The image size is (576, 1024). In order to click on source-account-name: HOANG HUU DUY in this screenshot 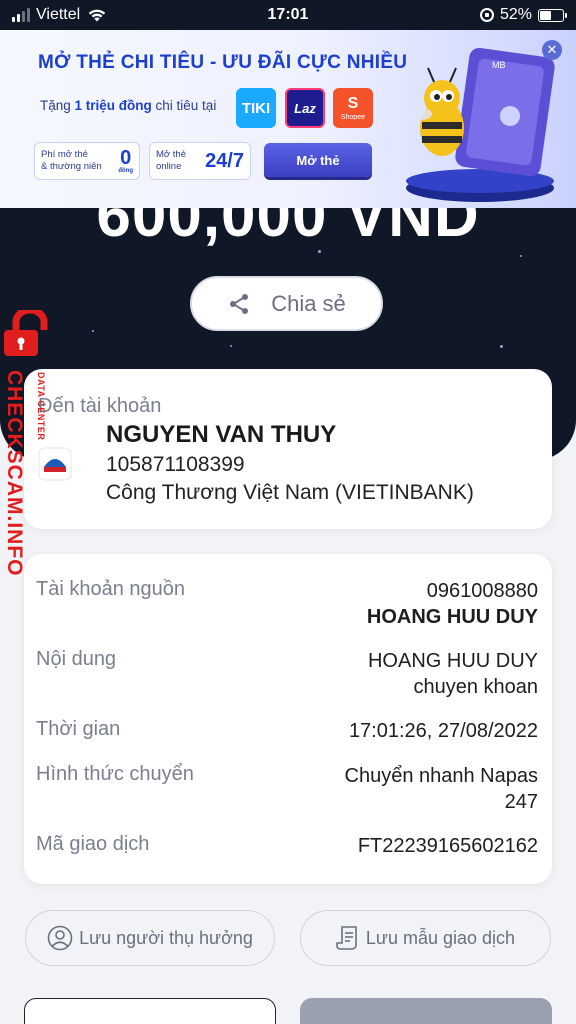, I will do `click(452, 617)`.